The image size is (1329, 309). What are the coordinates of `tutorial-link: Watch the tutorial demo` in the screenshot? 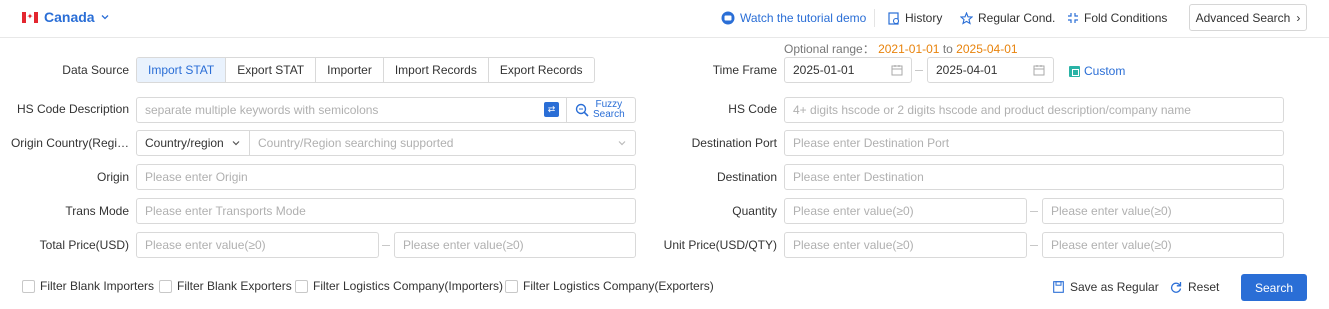 It's located at (793, 18).